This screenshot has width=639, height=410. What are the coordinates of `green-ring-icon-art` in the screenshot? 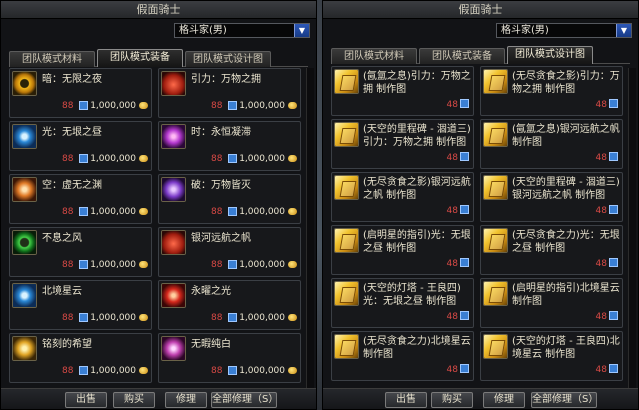 It's located at (24, 242).